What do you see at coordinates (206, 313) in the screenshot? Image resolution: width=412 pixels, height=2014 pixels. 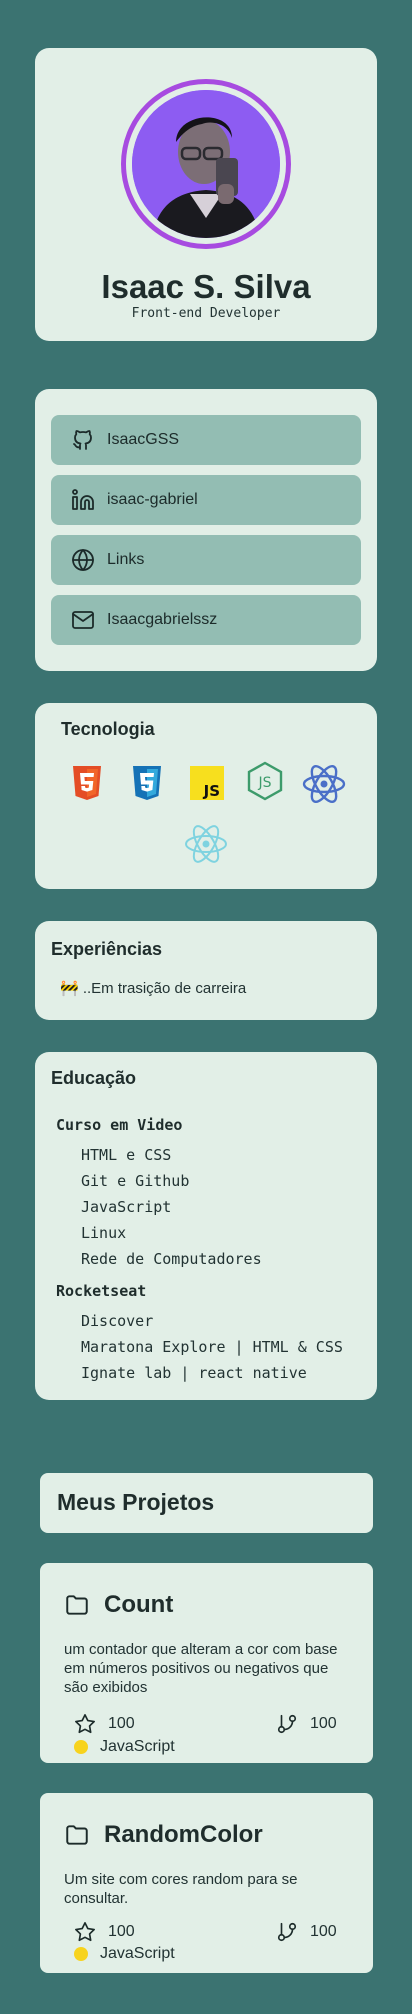 I see `profile-role: Front-end Developer` at bounding box center [206, 313].